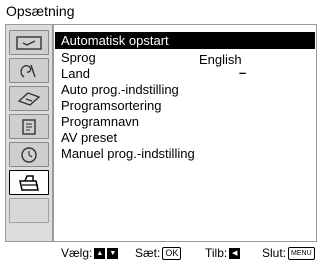 This screenshot has height=262, width=325. I want to click on sound-icon, so click(28, 71).